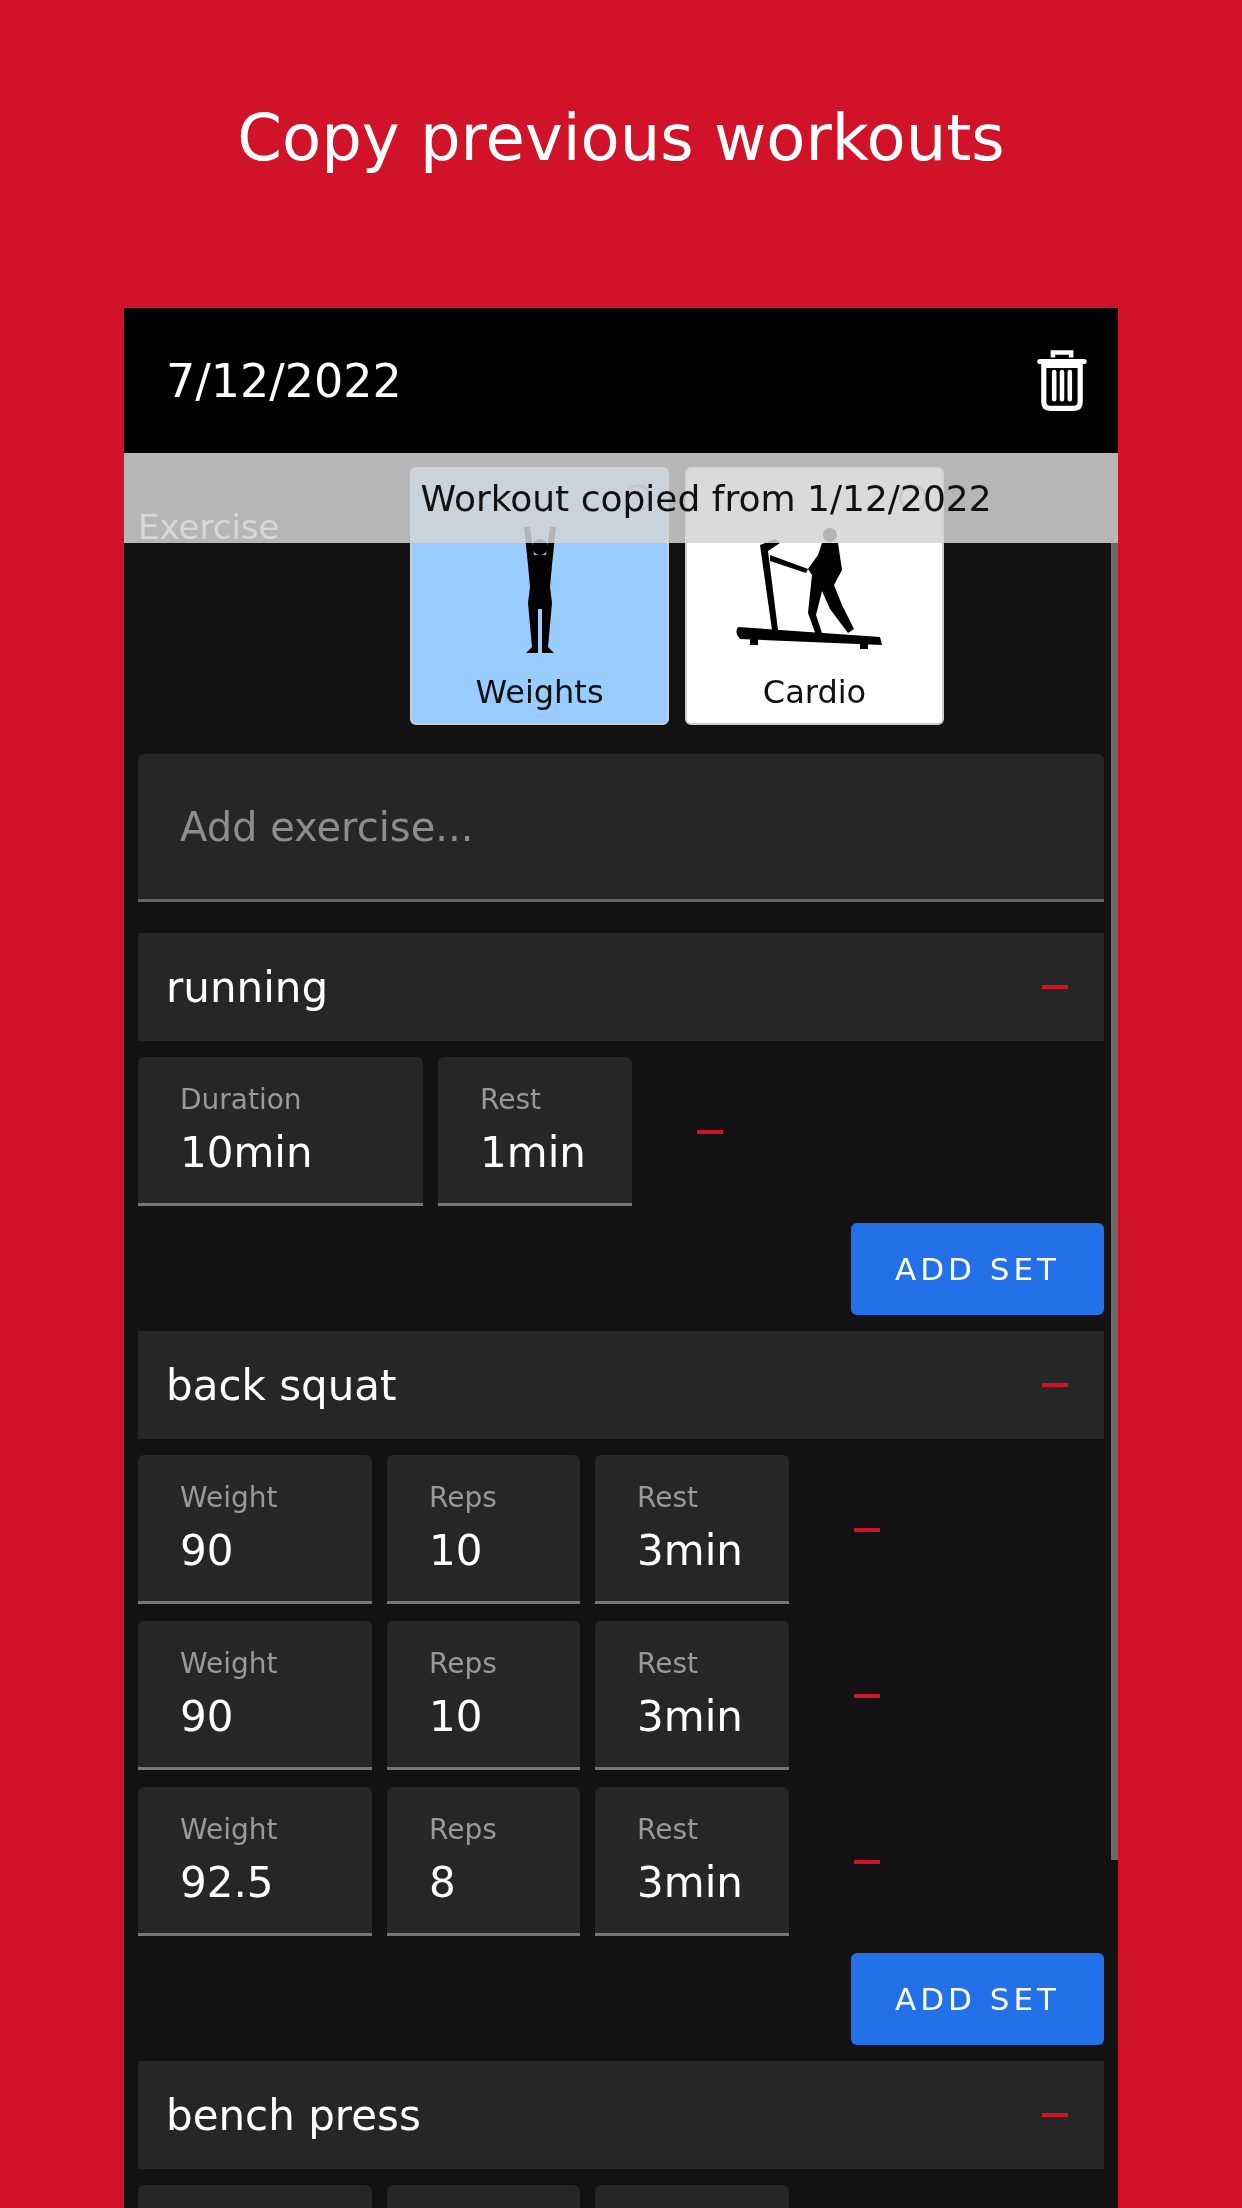 The image size is (1242, 2208). Describe the element at coordinates (293, 2115) in the screenshot. I see `exercise-name: bench press` at that location.